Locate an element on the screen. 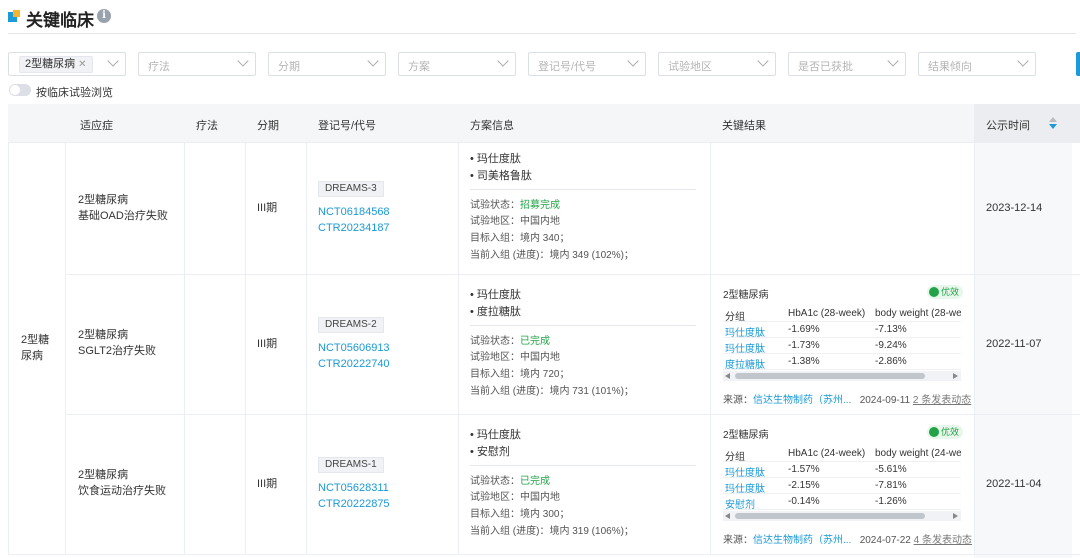 This screenshot has height=558, width=1080. browse-by-trial-toggle is located at coordinates (20, 90).